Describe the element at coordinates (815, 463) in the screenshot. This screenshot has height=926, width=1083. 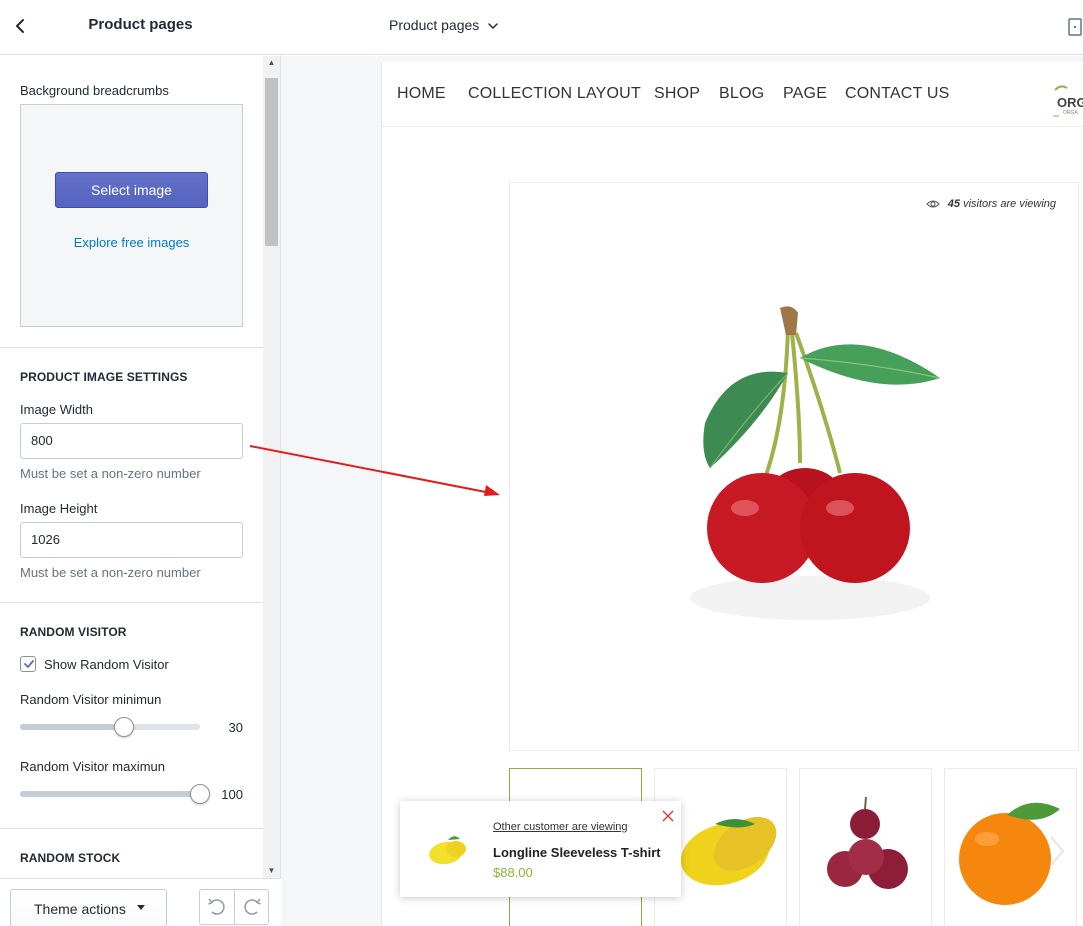
I see `cherry-product-photo` at that location.